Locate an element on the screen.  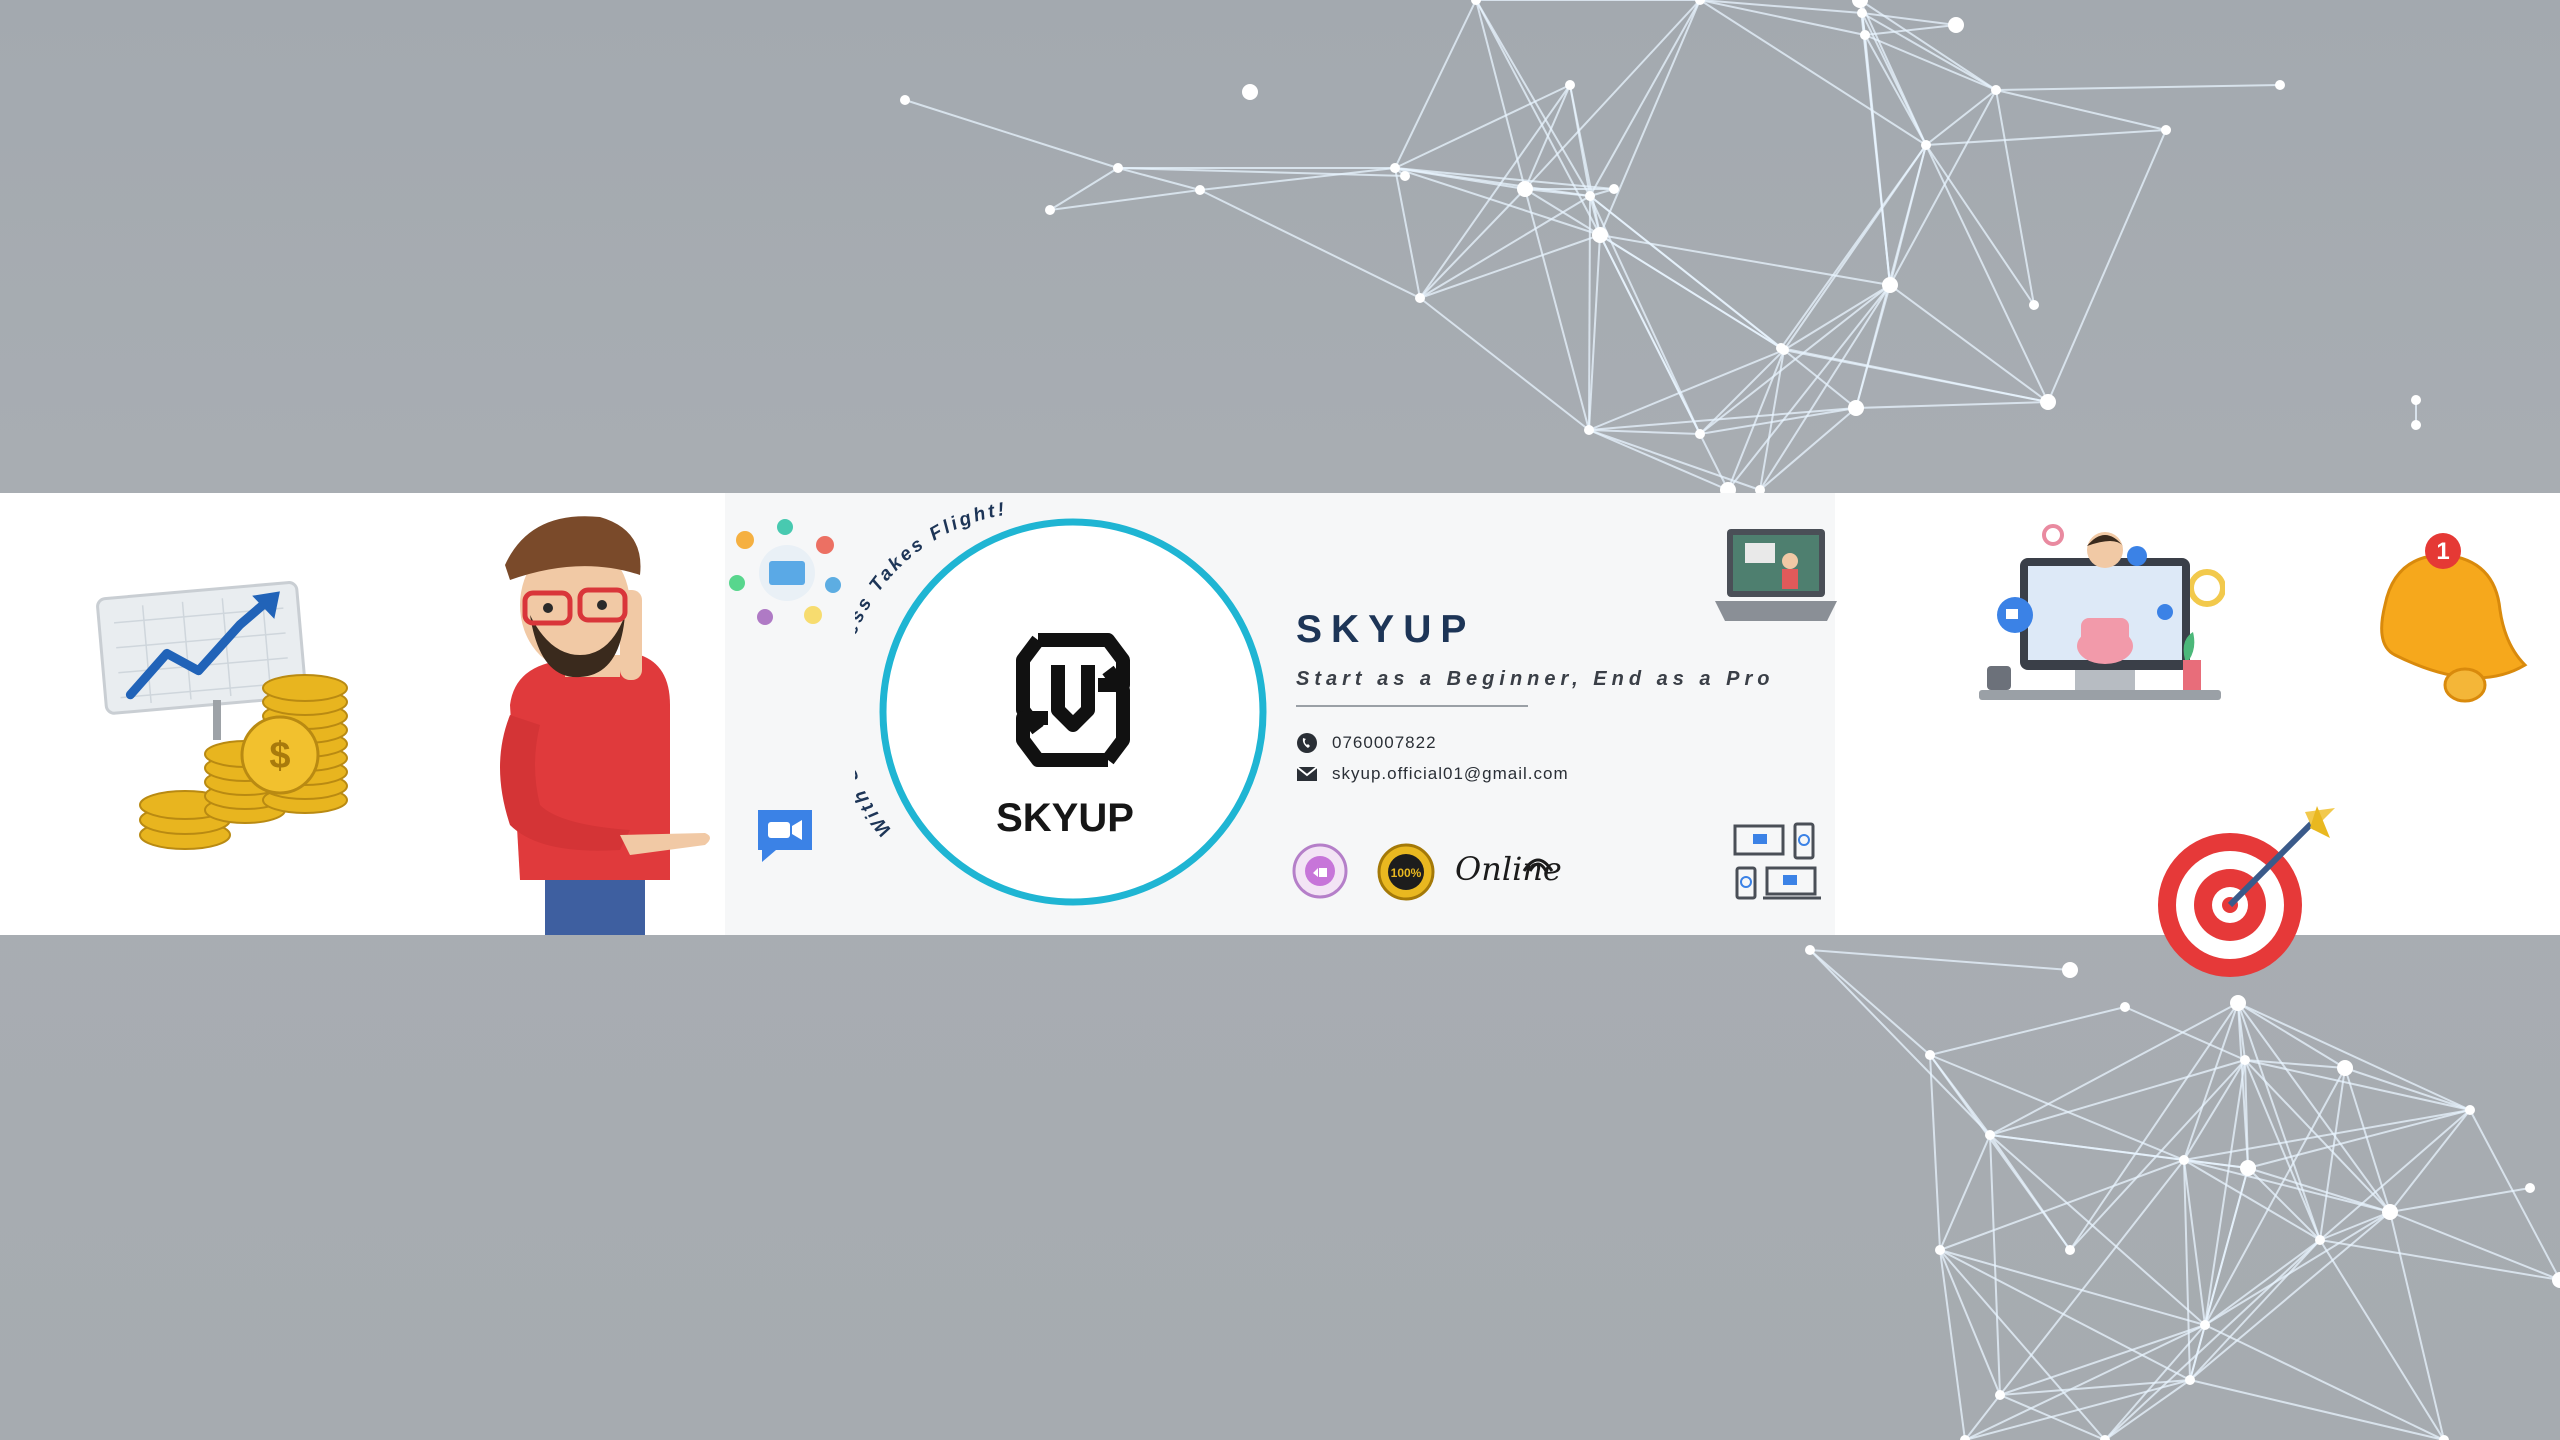
gold-guarantee-badge-icon: 100% is located at coordinates (1406, 872).